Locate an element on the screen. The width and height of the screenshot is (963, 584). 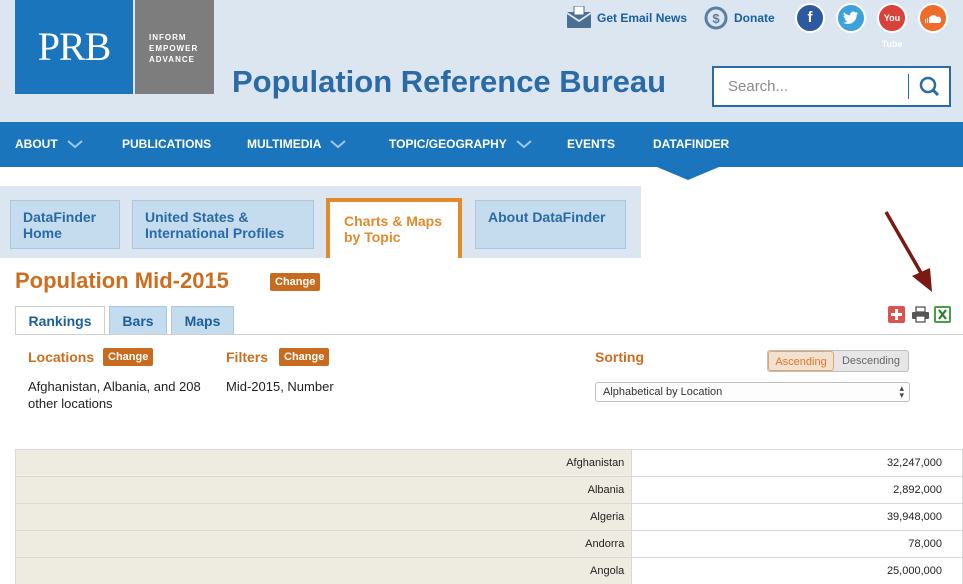
tagline-line: ADVANCE is located at coordinates (172, 59).